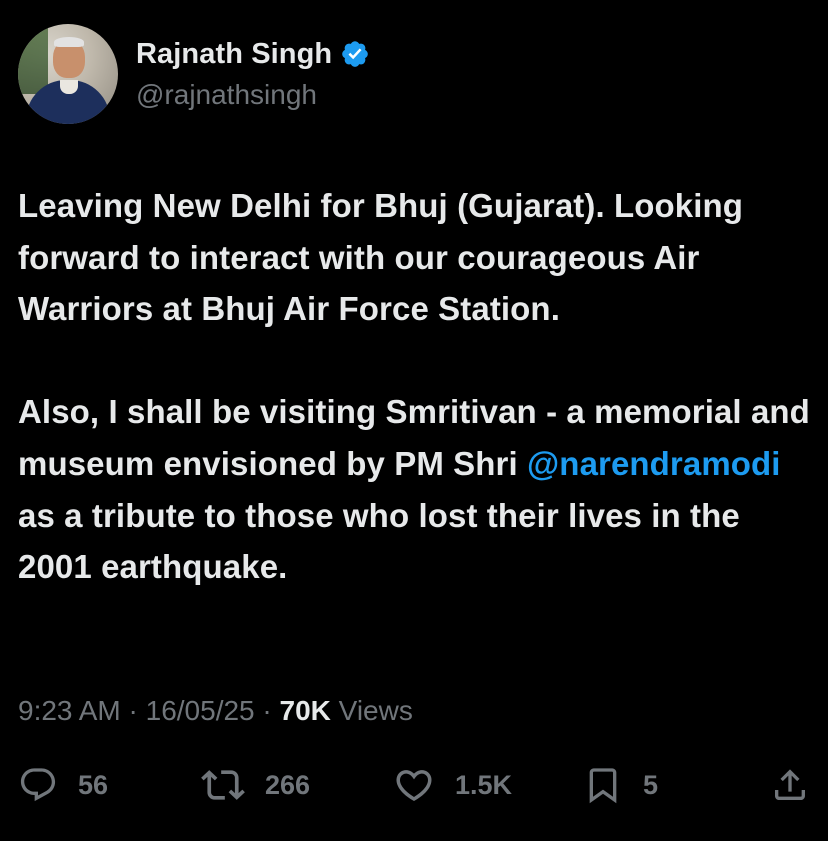 The image size is (828, 841). Describe the element at coordinates (603, 785) in the screenshot. I see `bookmark-icon` at that location.